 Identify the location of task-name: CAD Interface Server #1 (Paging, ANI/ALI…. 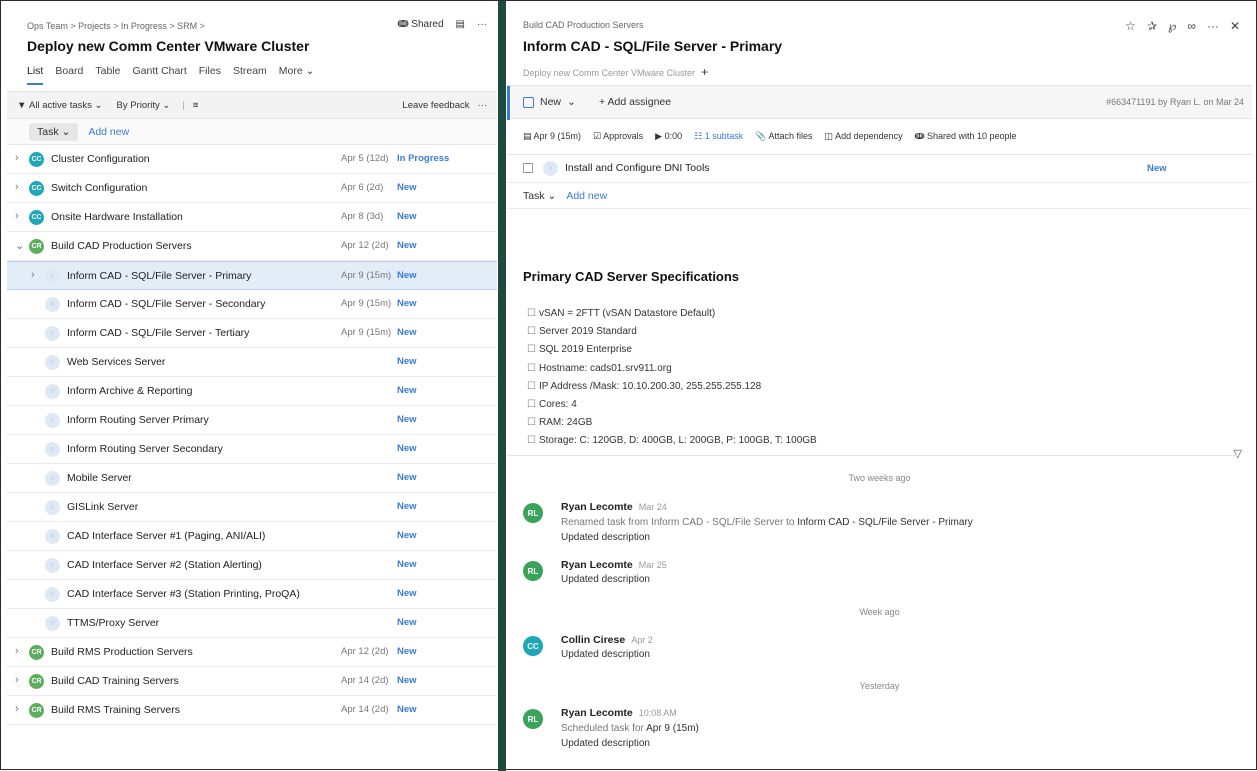
(166, 536).